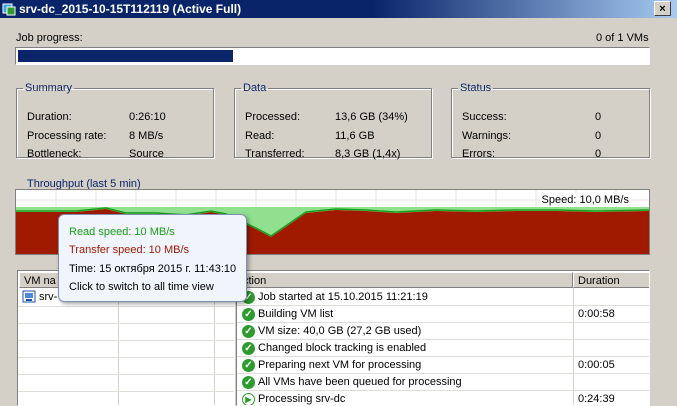  I want to click on summary-label: Processing rate:, so click(67, 136).